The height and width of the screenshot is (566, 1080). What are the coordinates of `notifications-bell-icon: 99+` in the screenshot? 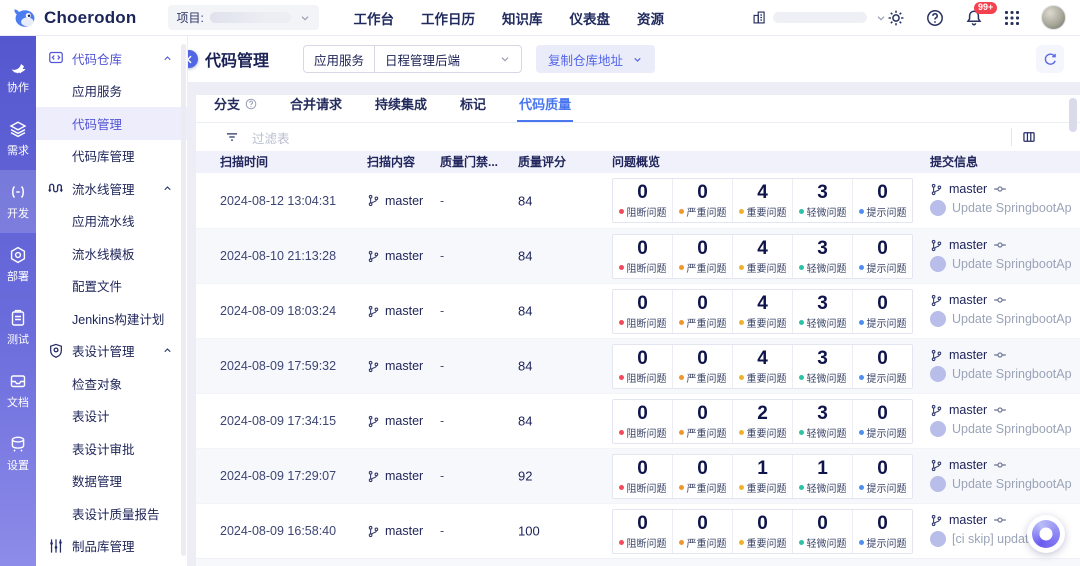 It's located at (981, 14).